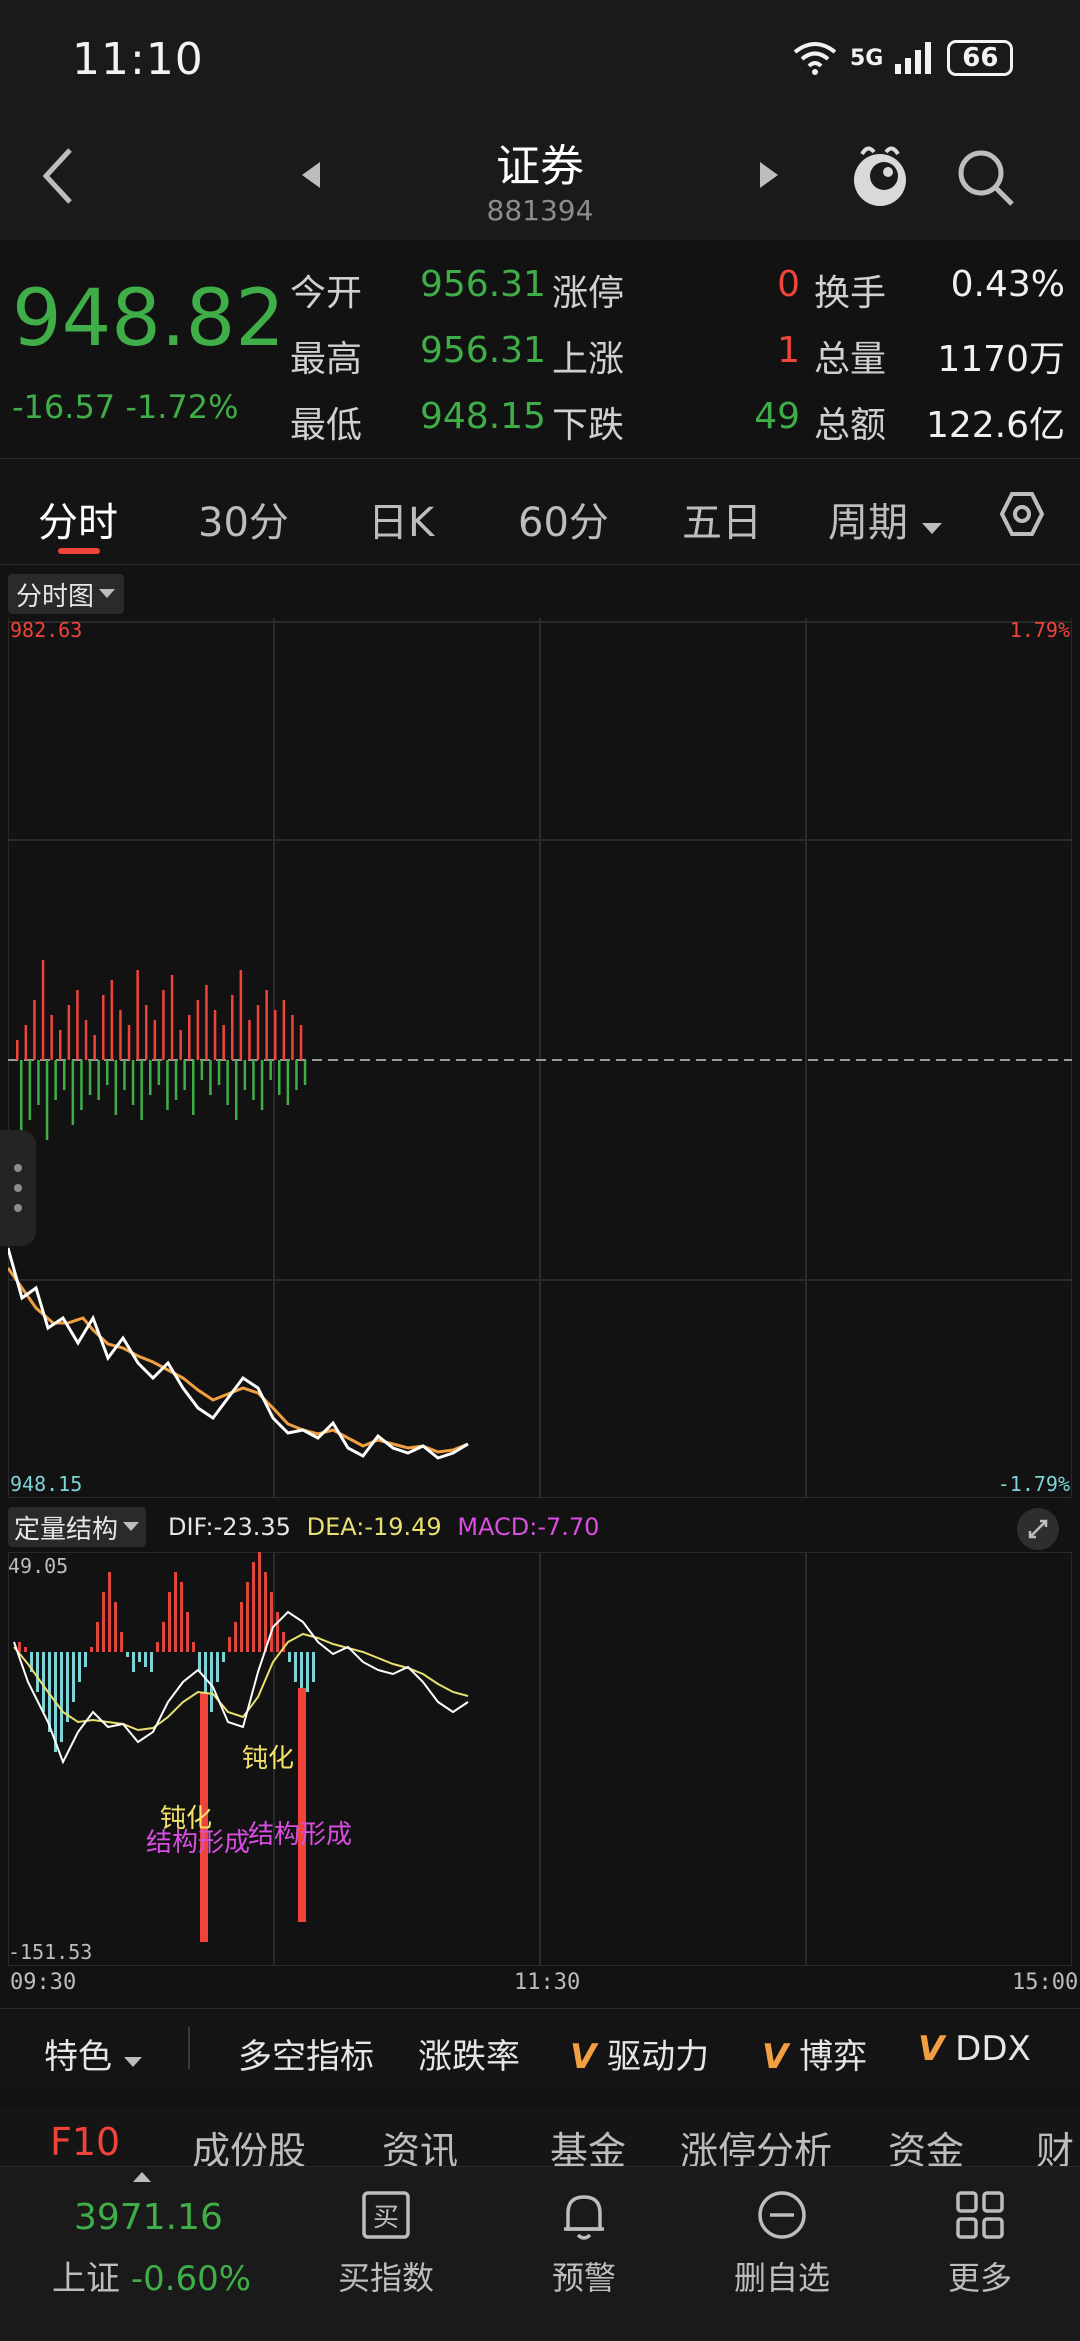  I want to click on tab-five-day: 五日, so click(722, 519).